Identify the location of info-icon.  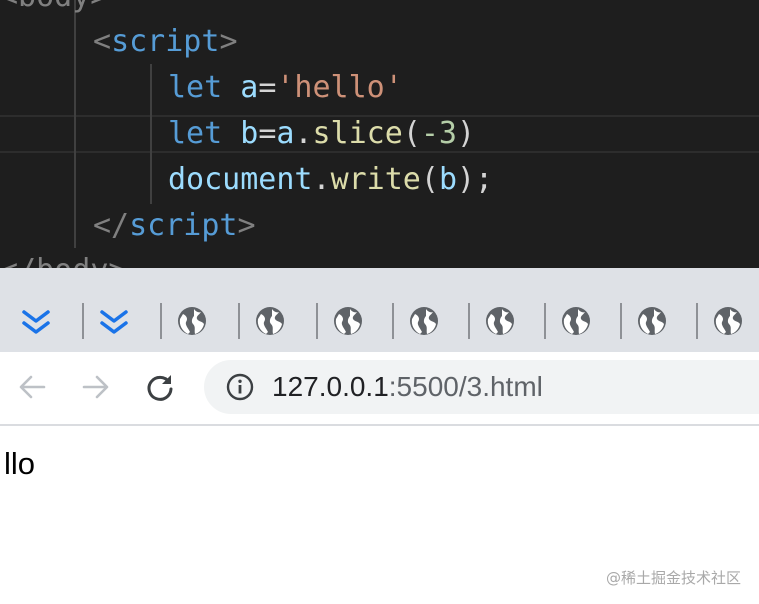
(240, 387).